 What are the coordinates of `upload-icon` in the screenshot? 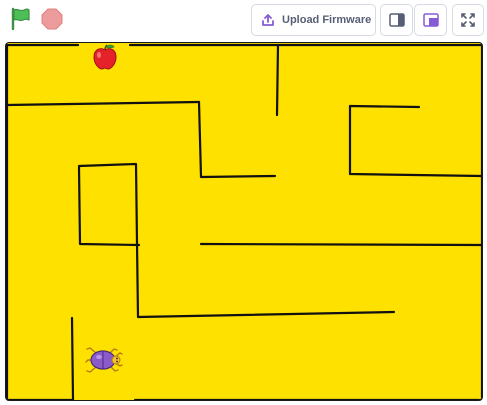 It's located at (268, 20).